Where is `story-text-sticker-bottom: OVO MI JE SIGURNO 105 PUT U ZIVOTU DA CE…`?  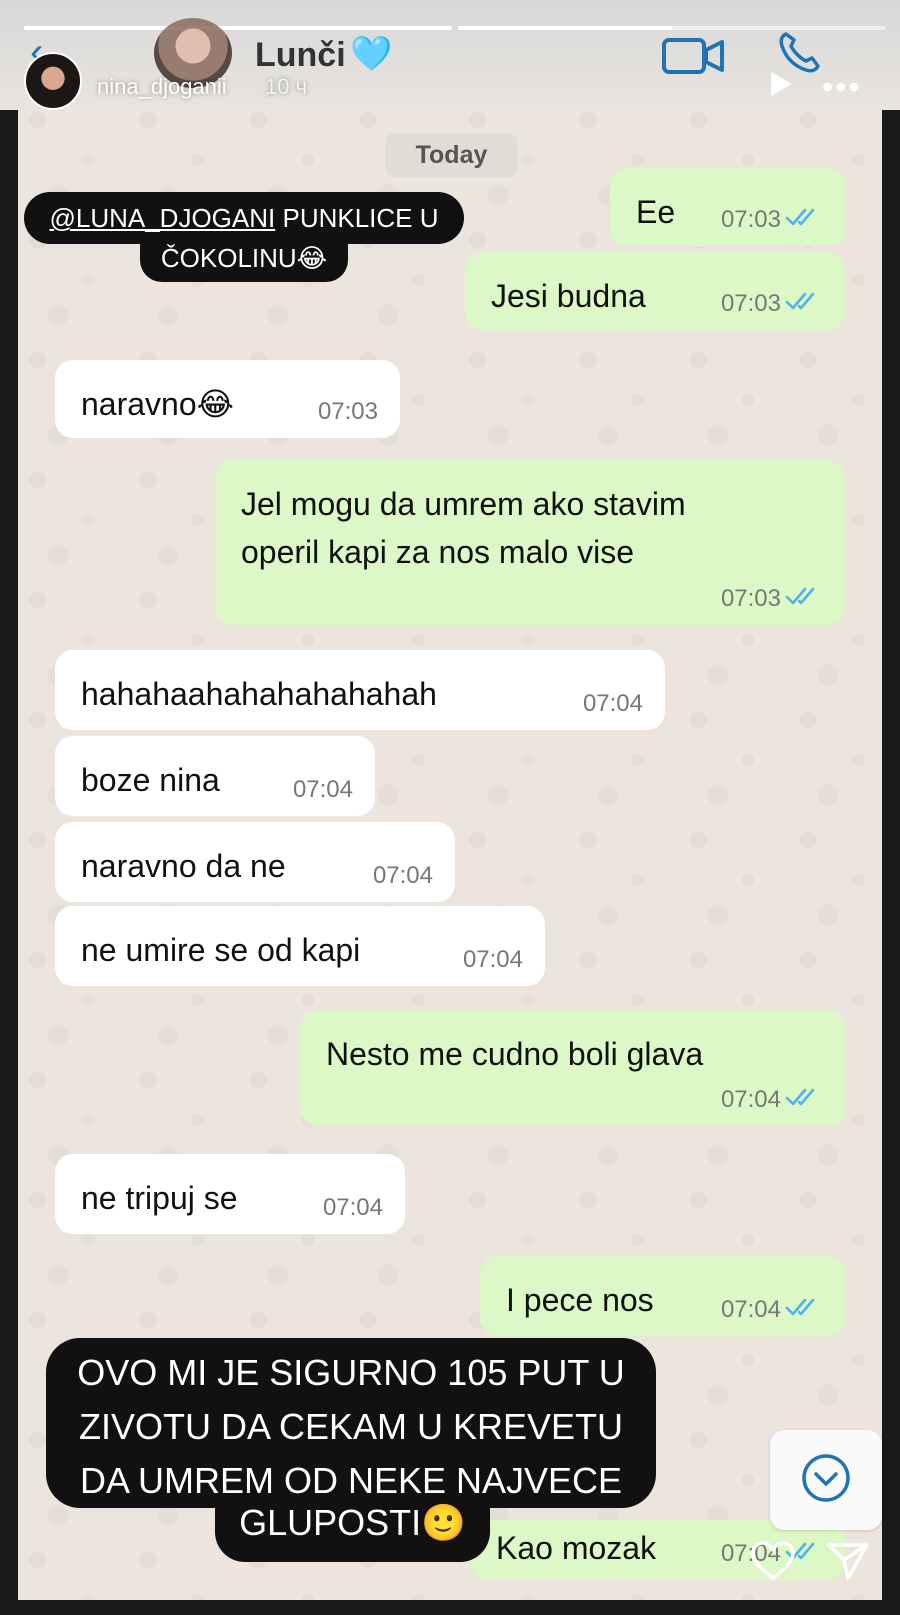 story-text-sticker-bottom: OVO MI JE SIGURNO 105 PUT U ZIVOTU DA CE… is located at coordinates (351, 1423).